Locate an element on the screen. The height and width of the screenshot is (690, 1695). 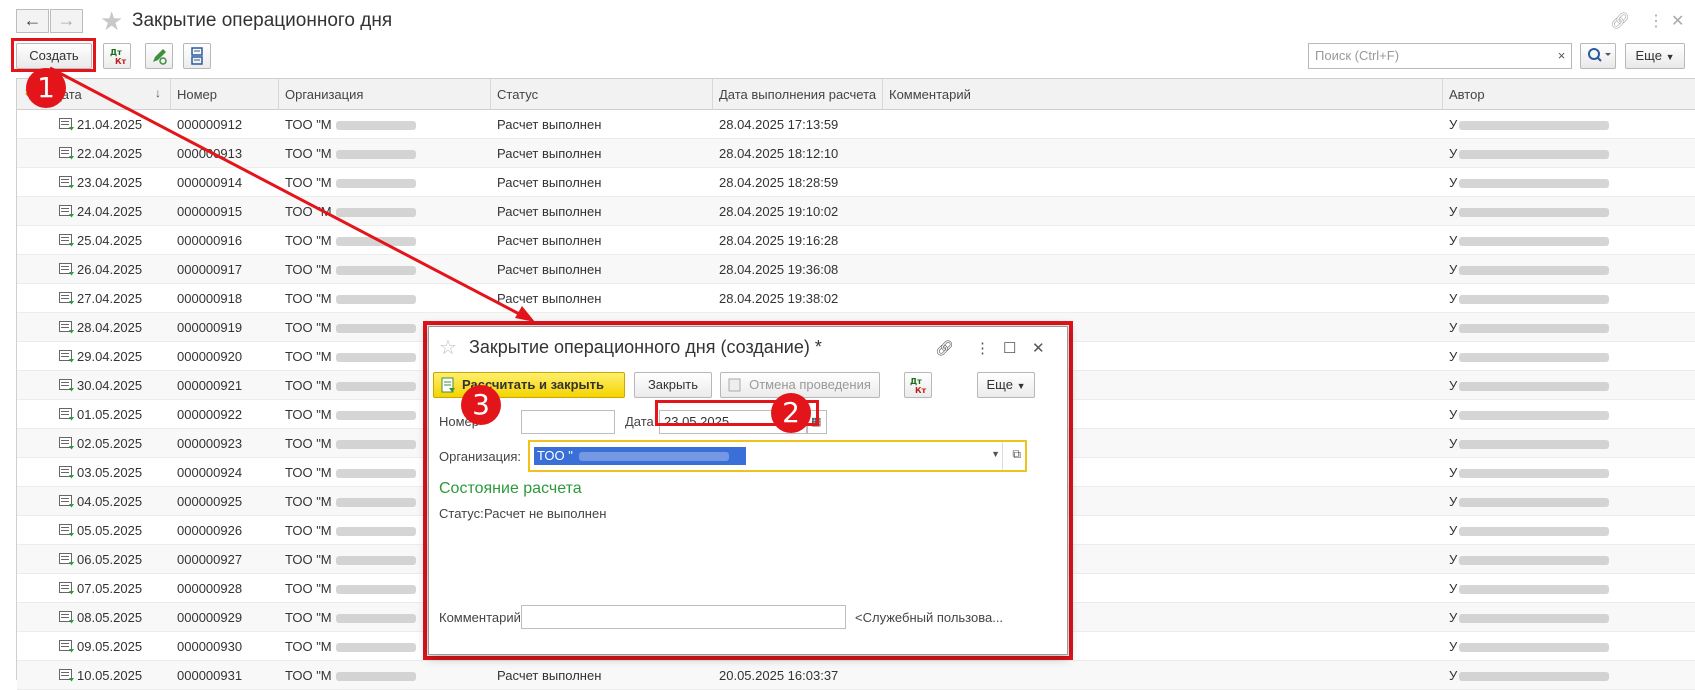
calc-and-close-button: Рассчитать и закрыть is located at coordinates (529, 385).